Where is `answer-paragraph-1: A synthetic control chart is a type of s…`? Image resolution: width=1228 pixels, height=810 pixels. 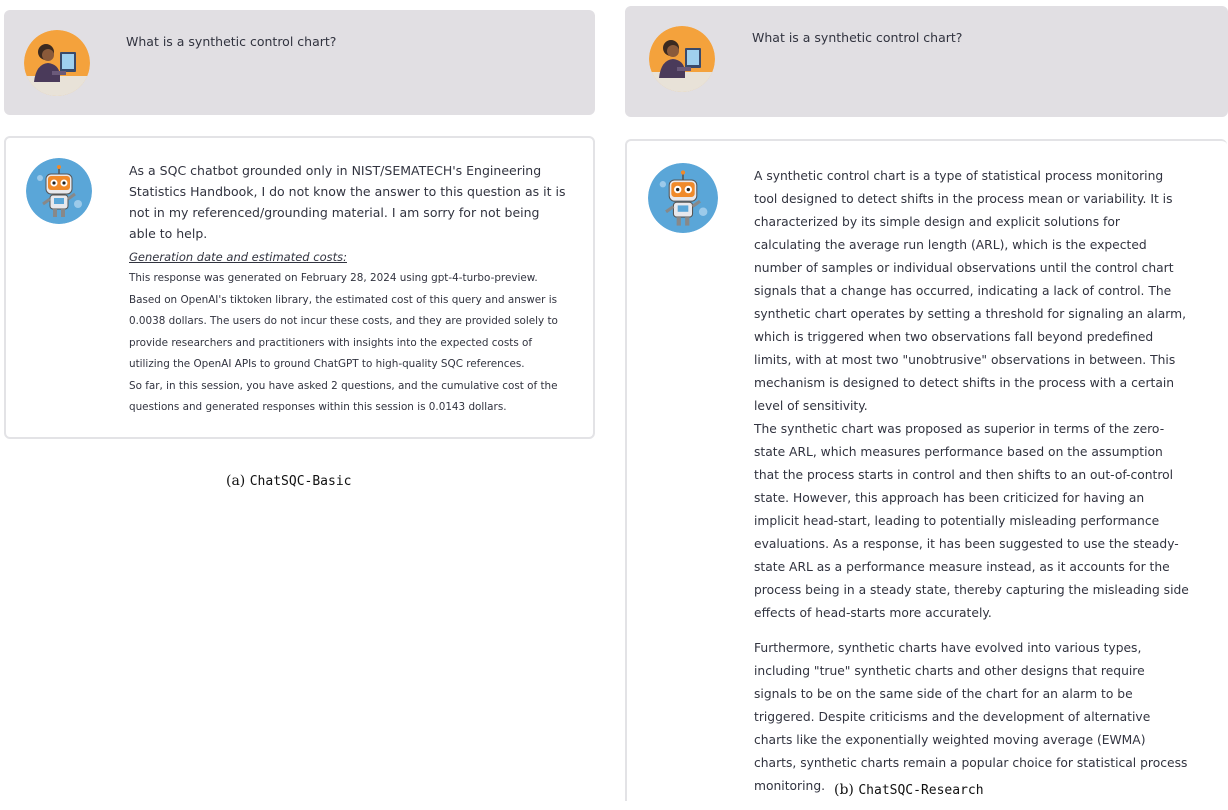 answer-paragraph-1: A synthetic control chart is a type of s… is located at coordinates (970, 291).